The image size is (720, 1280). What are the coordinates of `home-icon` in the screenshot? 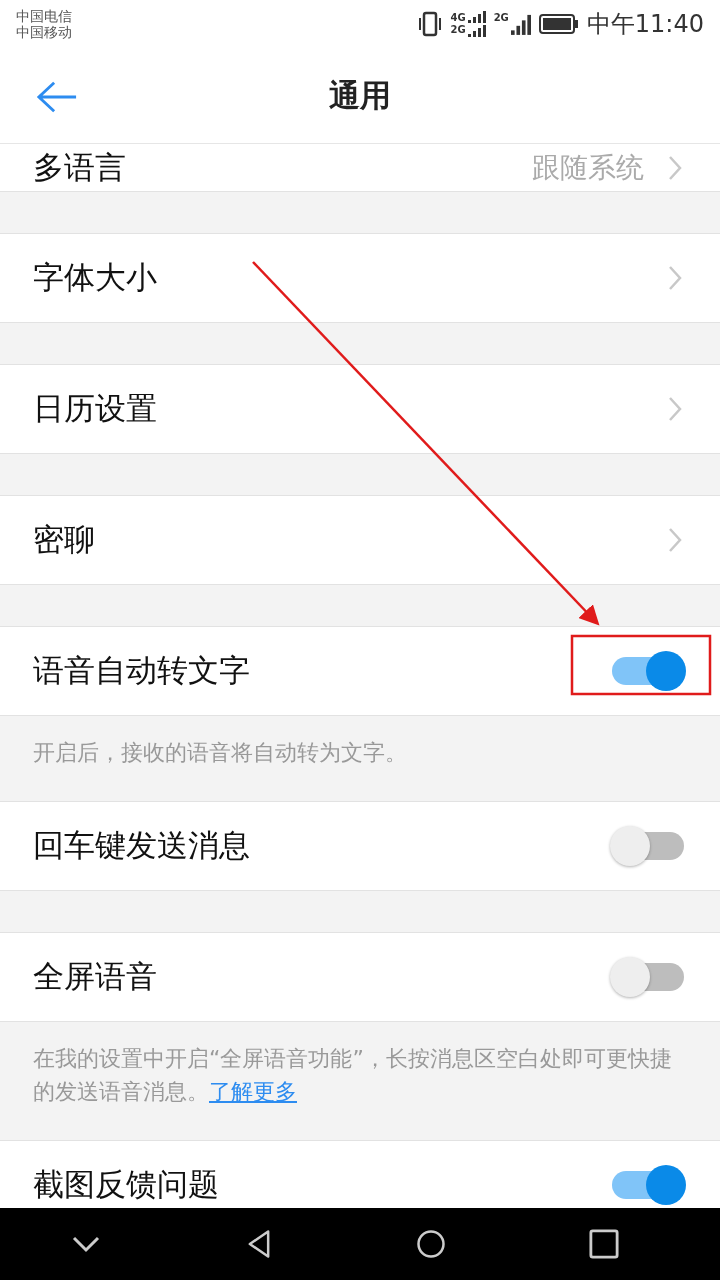 It's located at (431, 1244).